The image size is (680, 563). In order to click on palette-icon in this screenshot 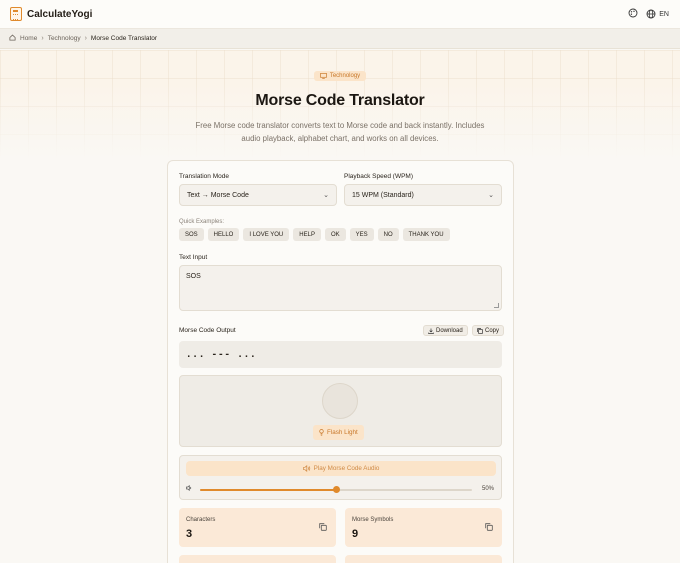, I will do `click(633, 14)`.